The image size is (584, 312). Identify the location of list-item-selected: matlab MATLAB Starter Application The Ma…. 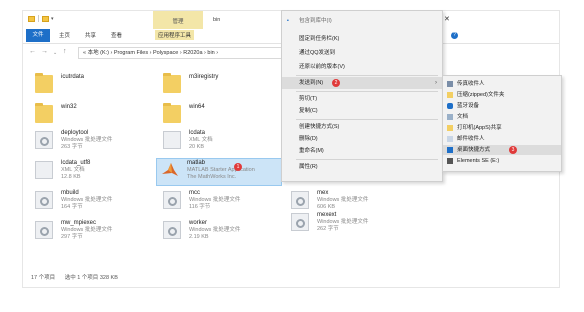
(219, 172).